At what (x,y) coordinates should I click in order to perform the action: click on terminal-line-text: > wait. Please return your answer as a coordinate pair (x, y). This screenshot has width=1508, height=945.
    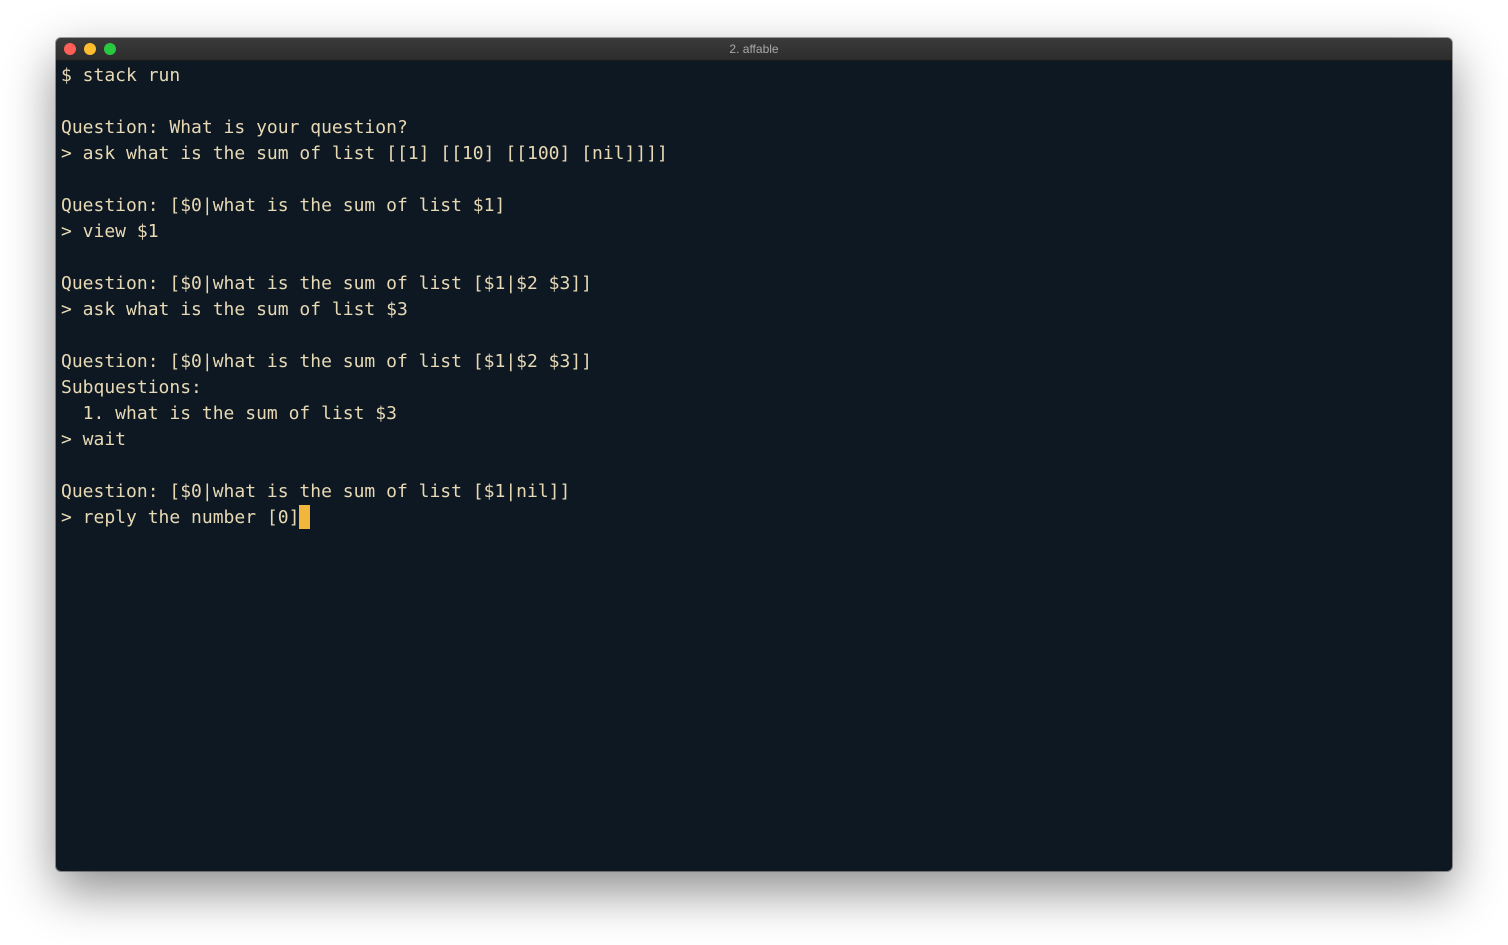
    Looking at the image, I should click on (94, 439).